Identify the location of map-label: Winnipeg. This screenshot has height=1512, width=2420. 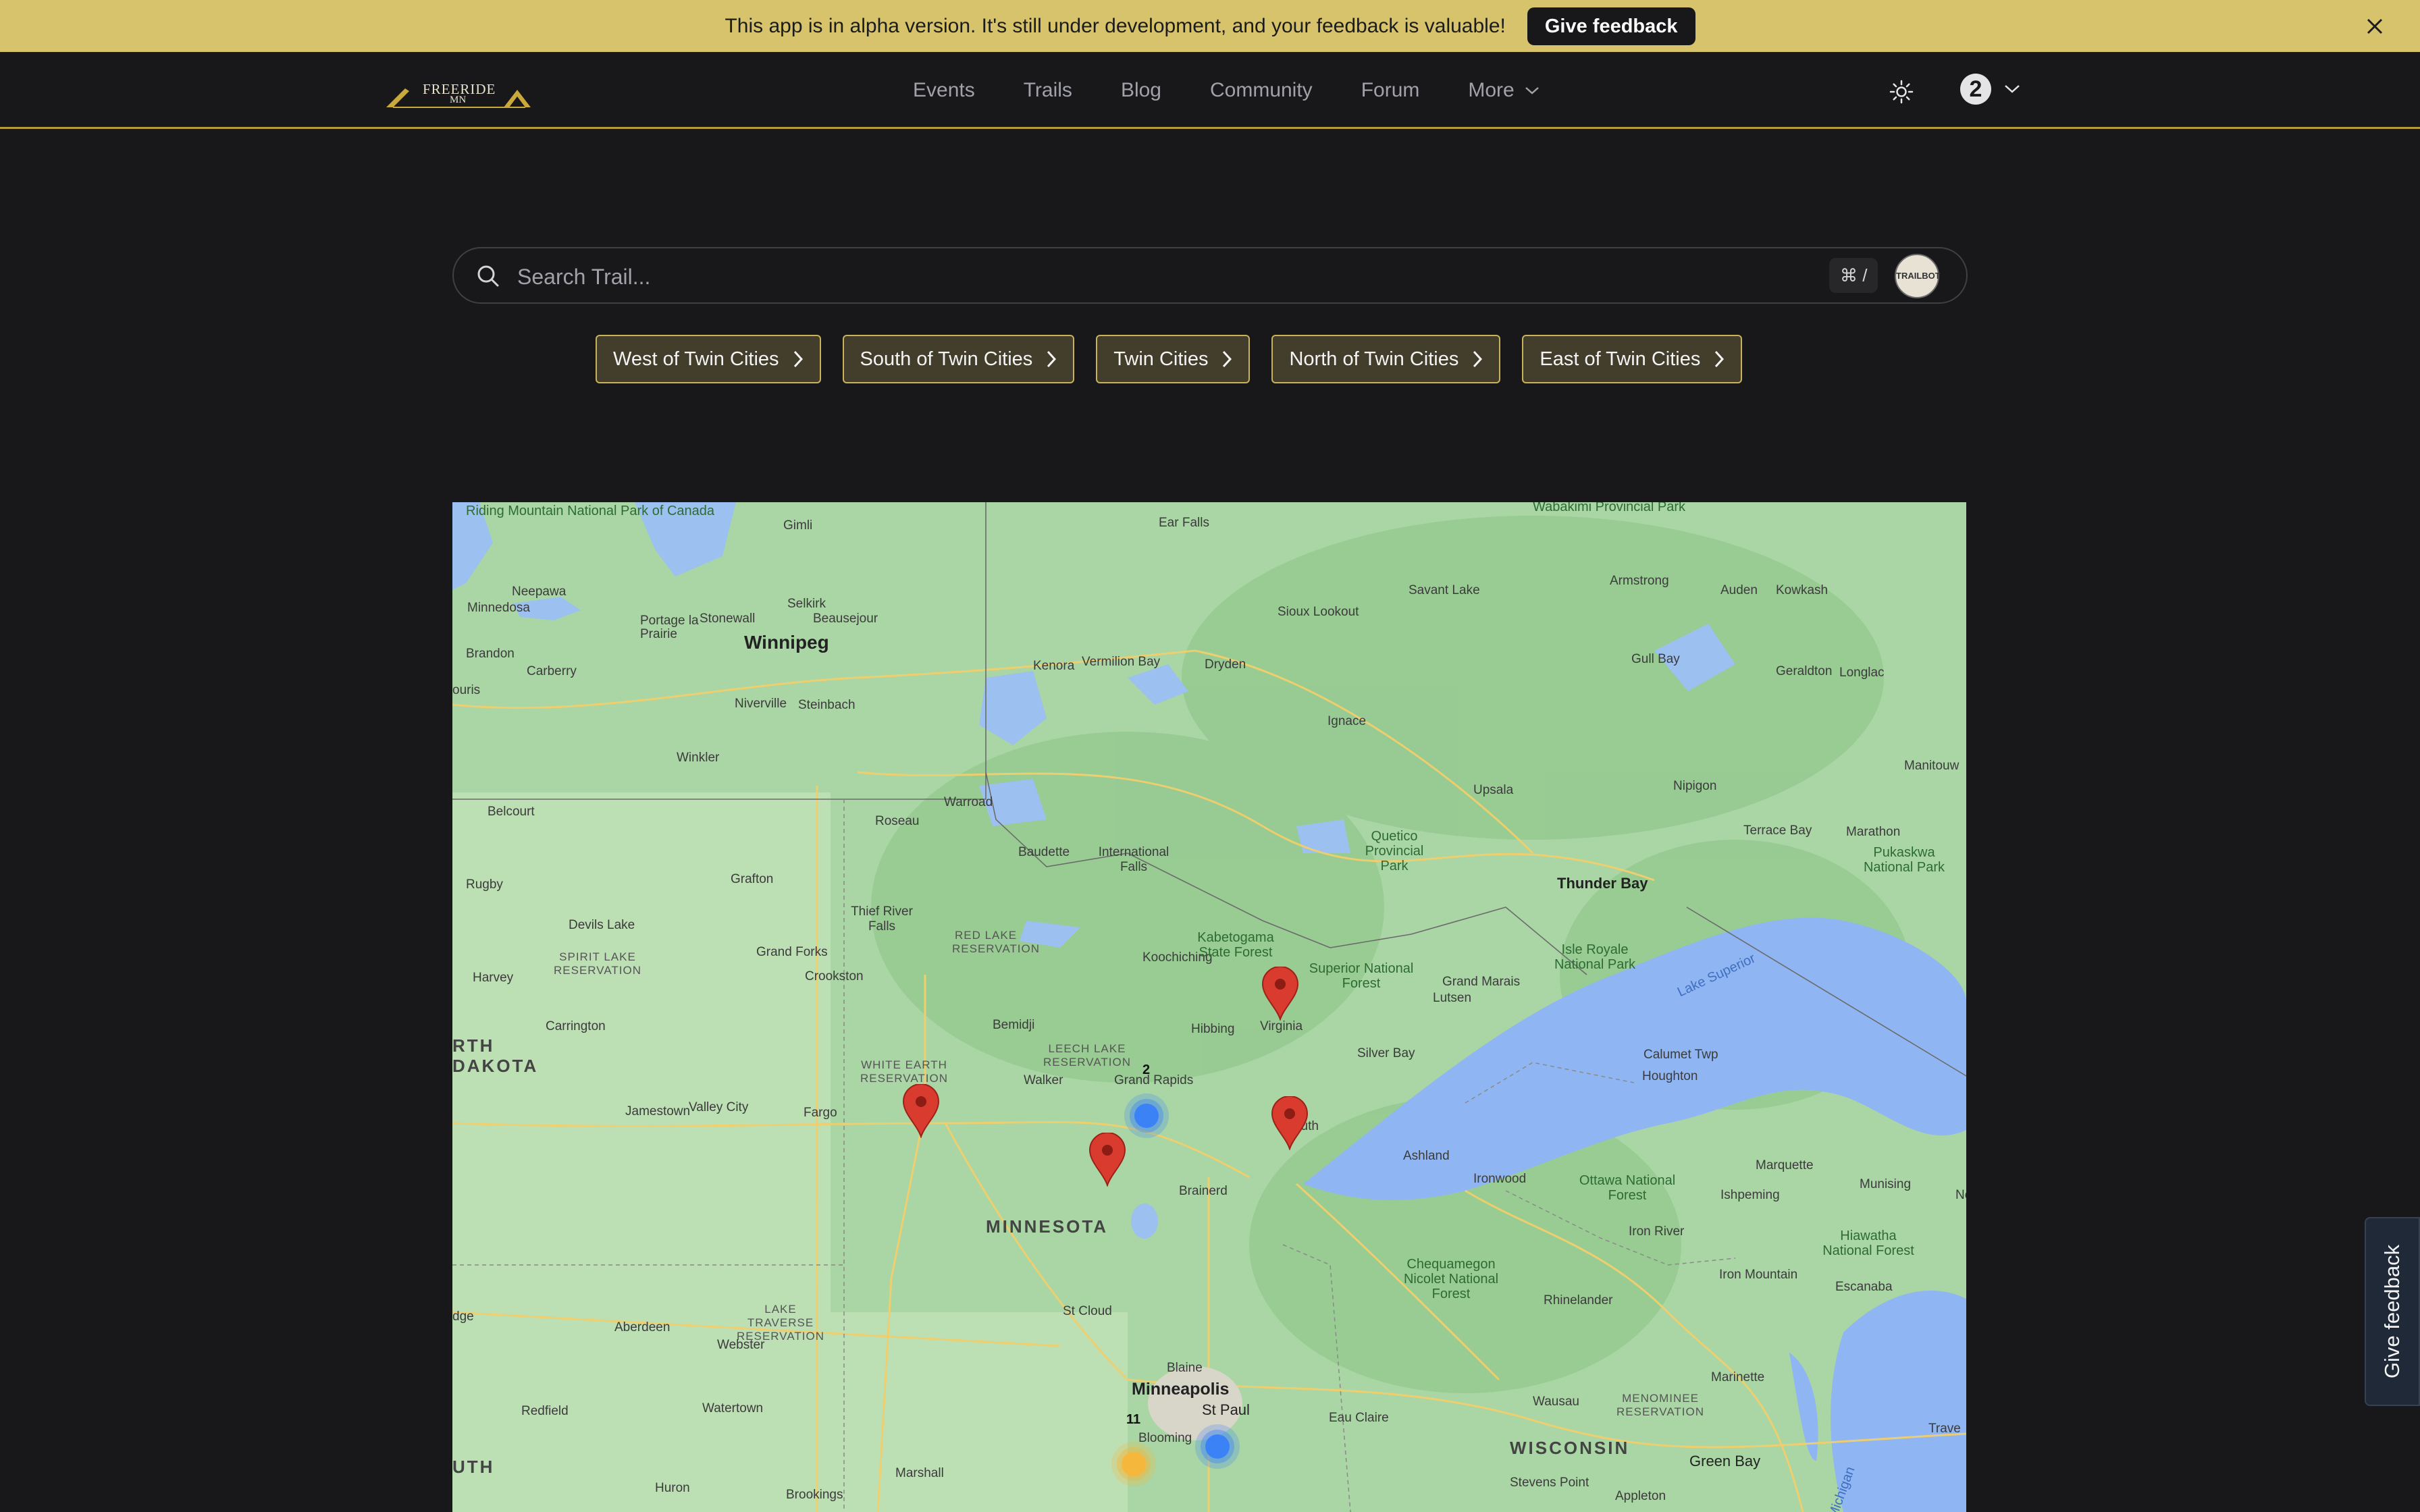
(786, 642).